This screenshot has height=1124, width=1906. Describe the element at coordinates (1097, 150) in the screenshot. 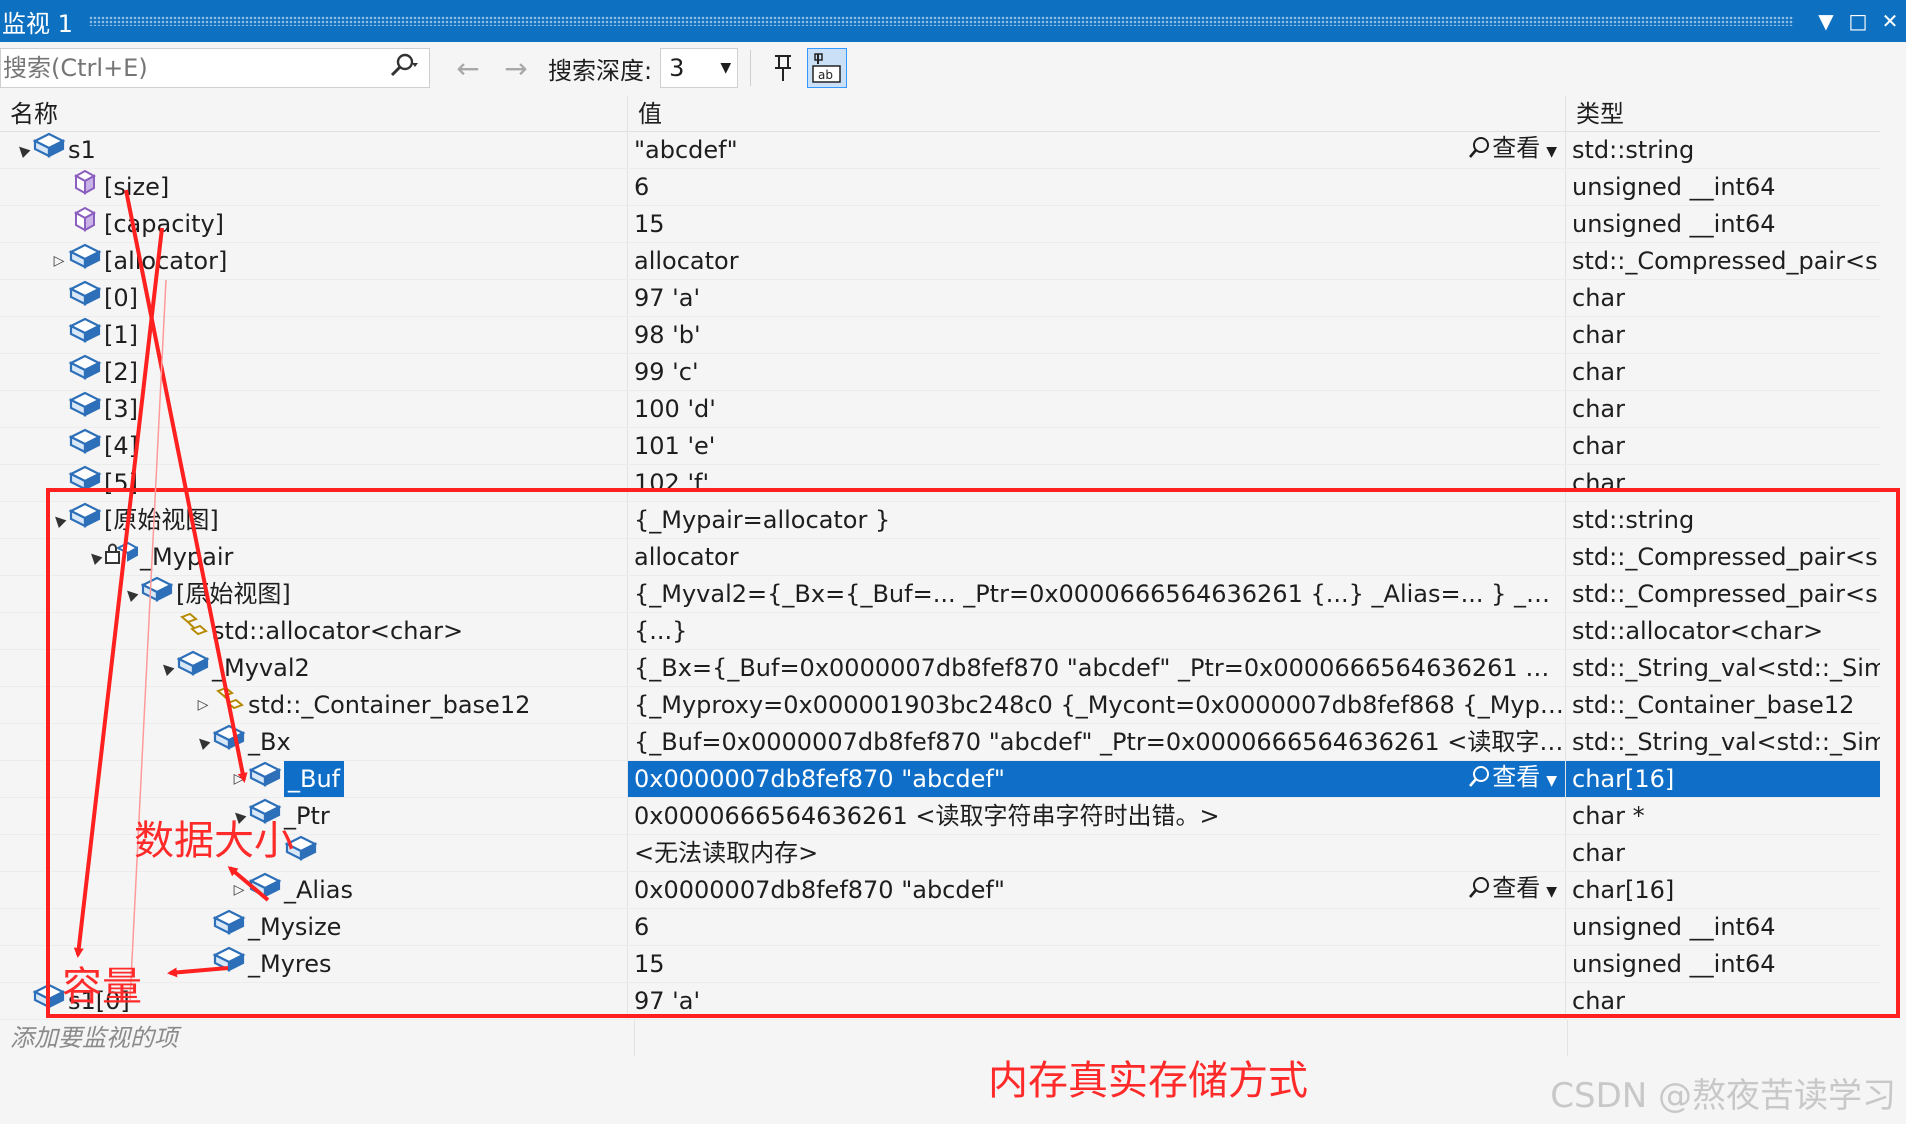

I see `watch-row-value-cell: "abcdef" 查看 ▼` at that location.